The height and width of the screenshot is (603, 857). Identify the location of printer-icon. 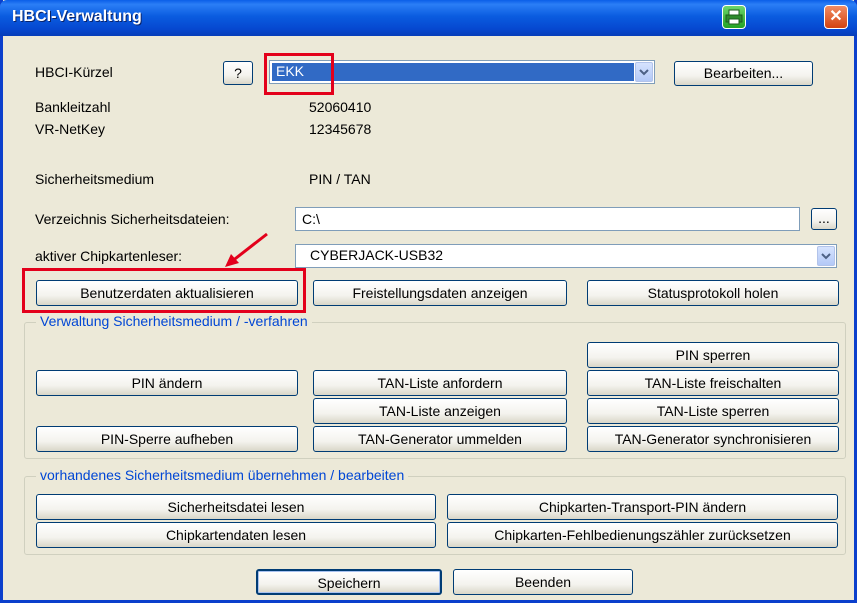
(734, 17).